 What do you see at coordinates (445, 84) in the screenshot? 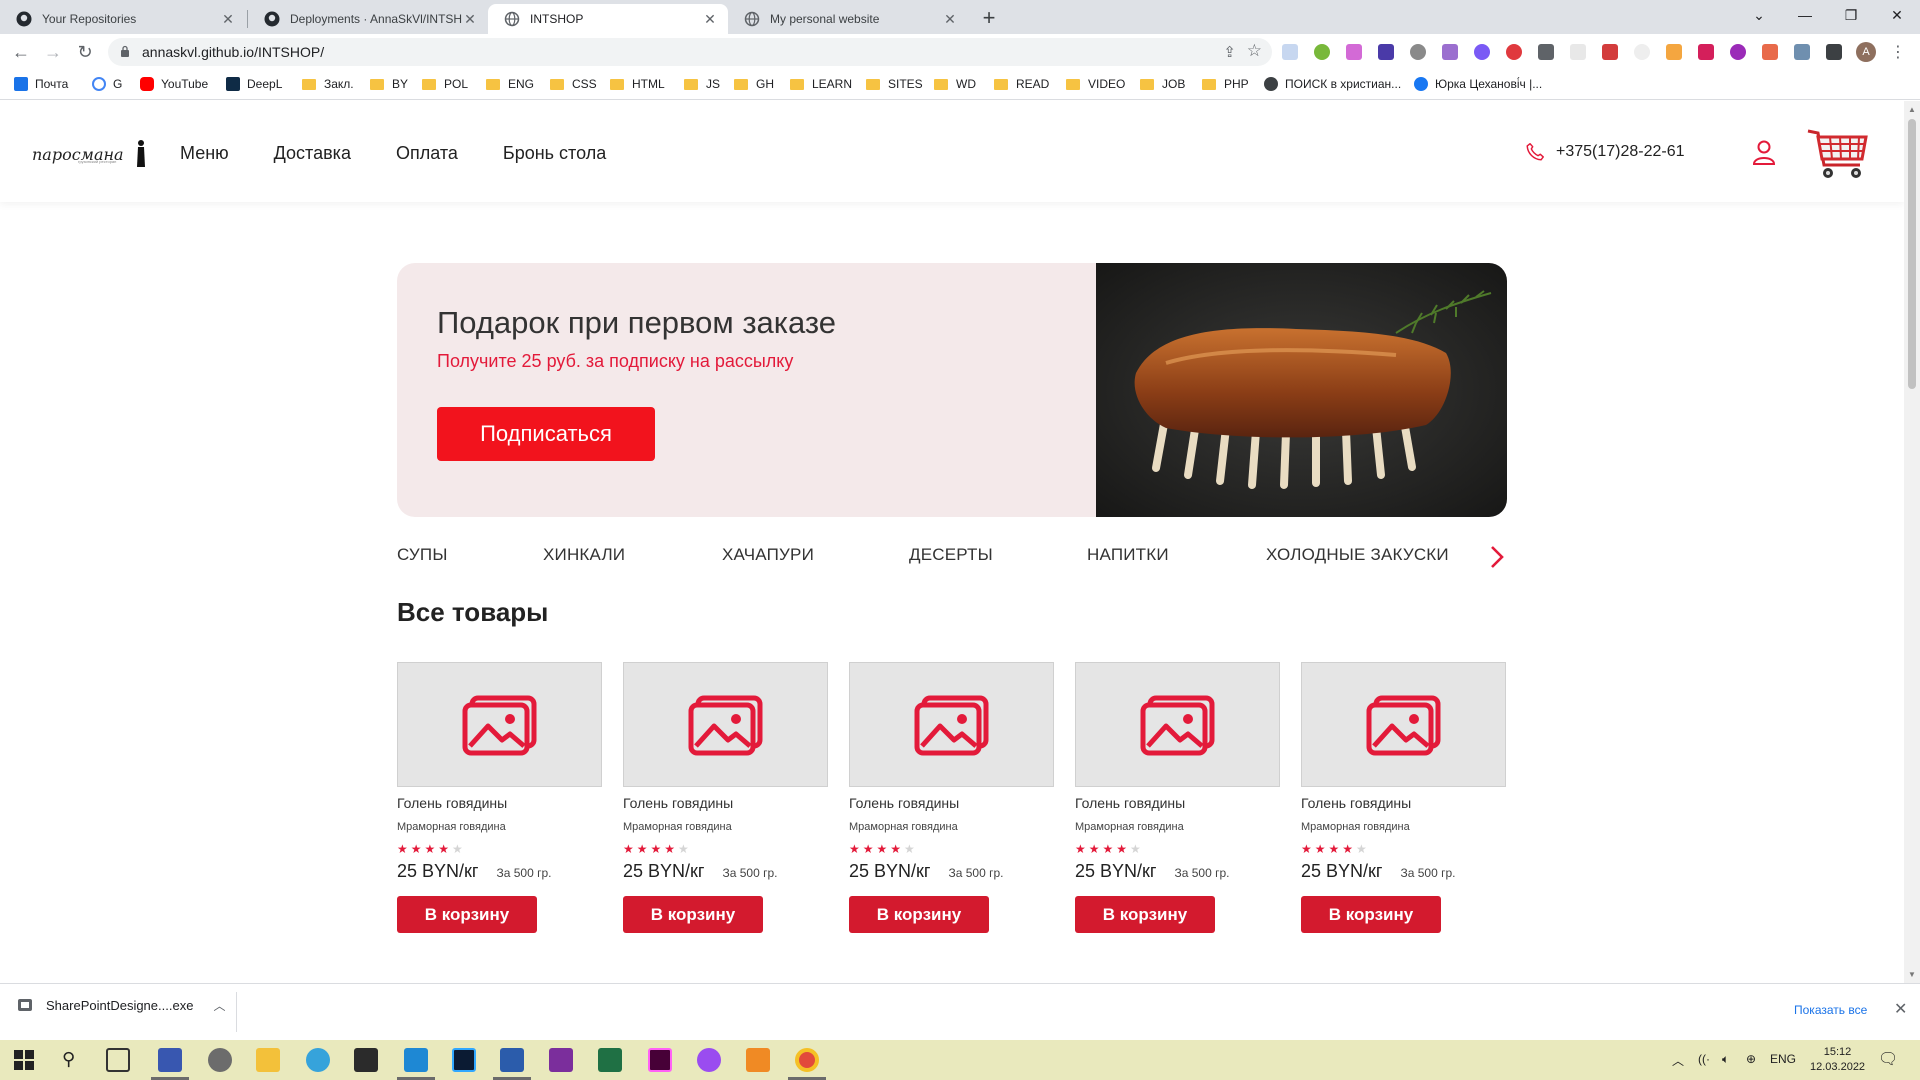
I see `bookmark-folder: POL` at bounding box center [445, 84].